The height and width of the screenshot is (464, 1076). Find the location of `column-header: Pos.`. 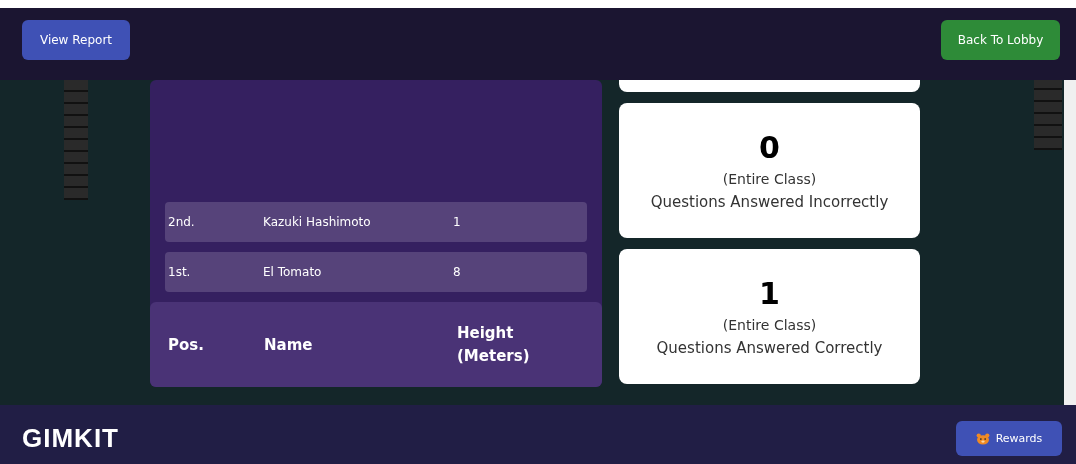

column-header: Pos. is located at coordinates (186, 344).